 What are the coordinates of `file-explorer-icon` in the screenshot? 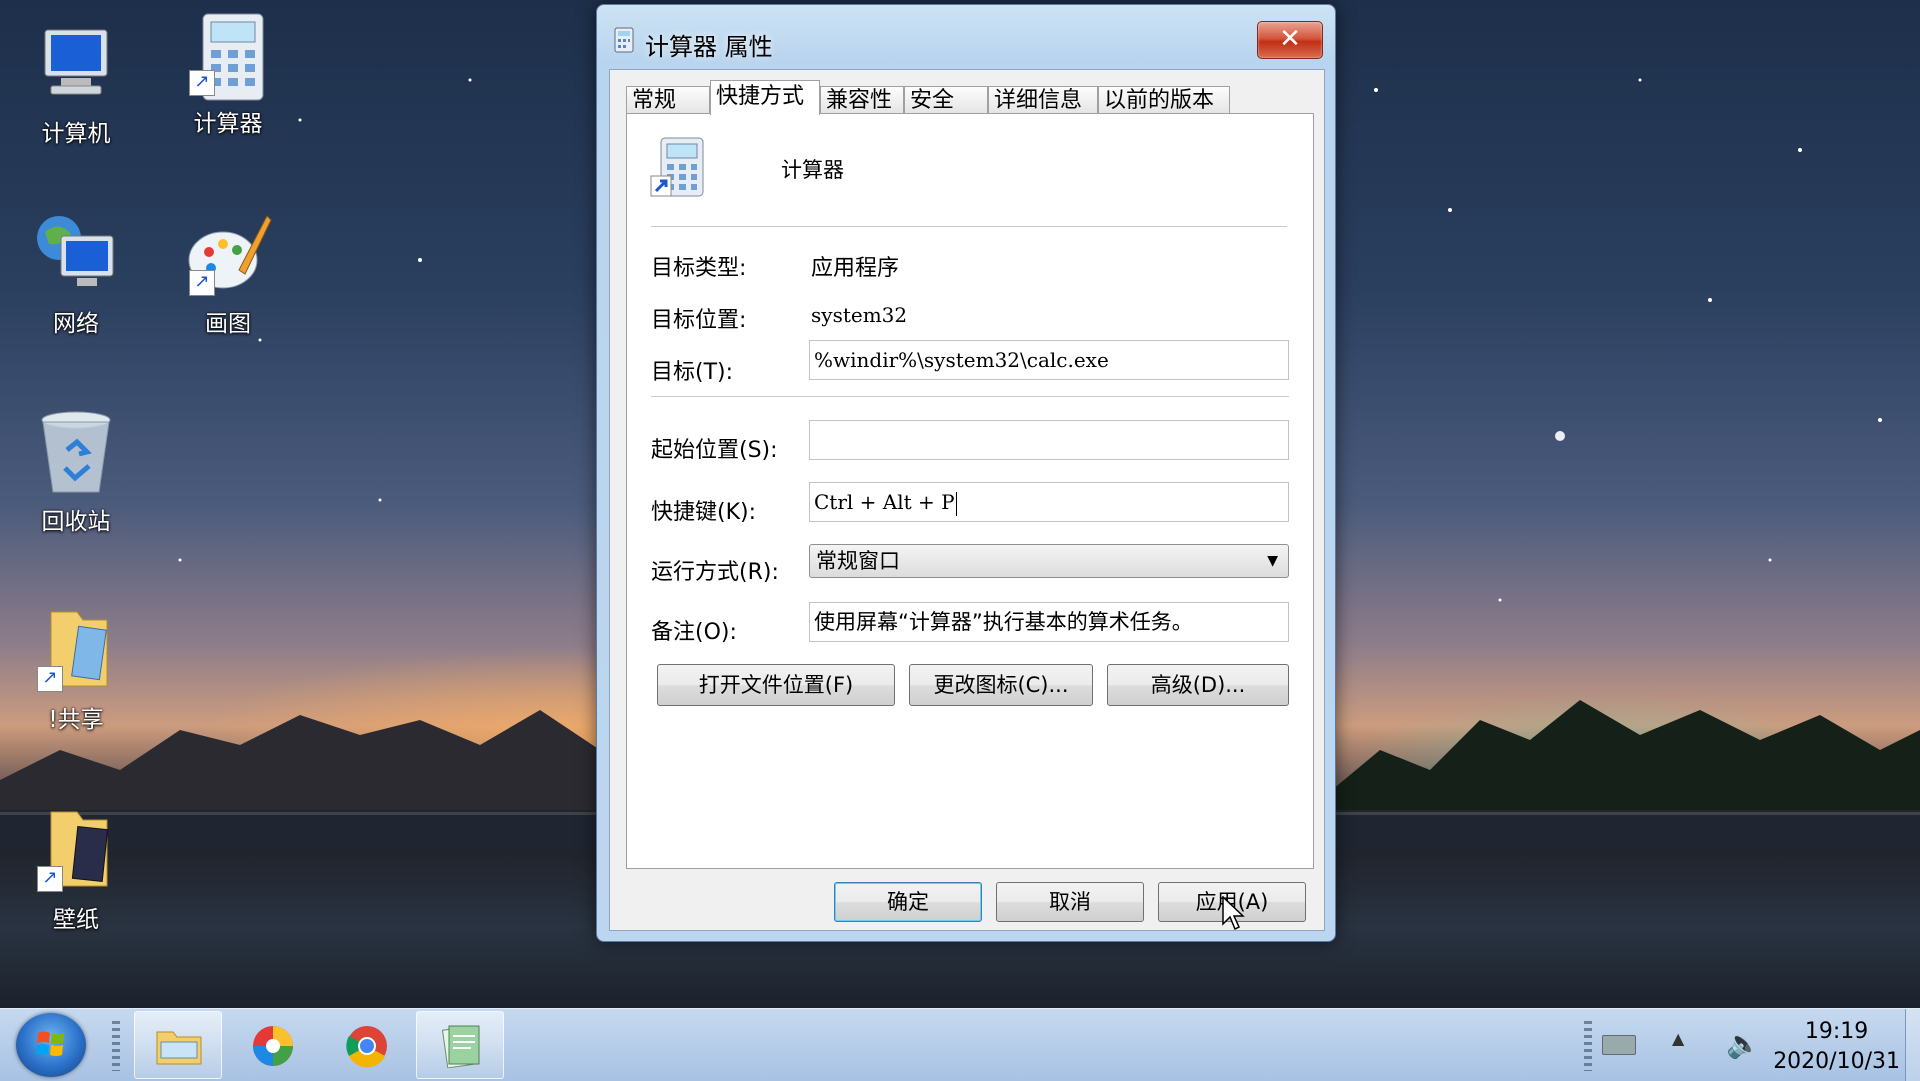 It's located at (179, 1048).